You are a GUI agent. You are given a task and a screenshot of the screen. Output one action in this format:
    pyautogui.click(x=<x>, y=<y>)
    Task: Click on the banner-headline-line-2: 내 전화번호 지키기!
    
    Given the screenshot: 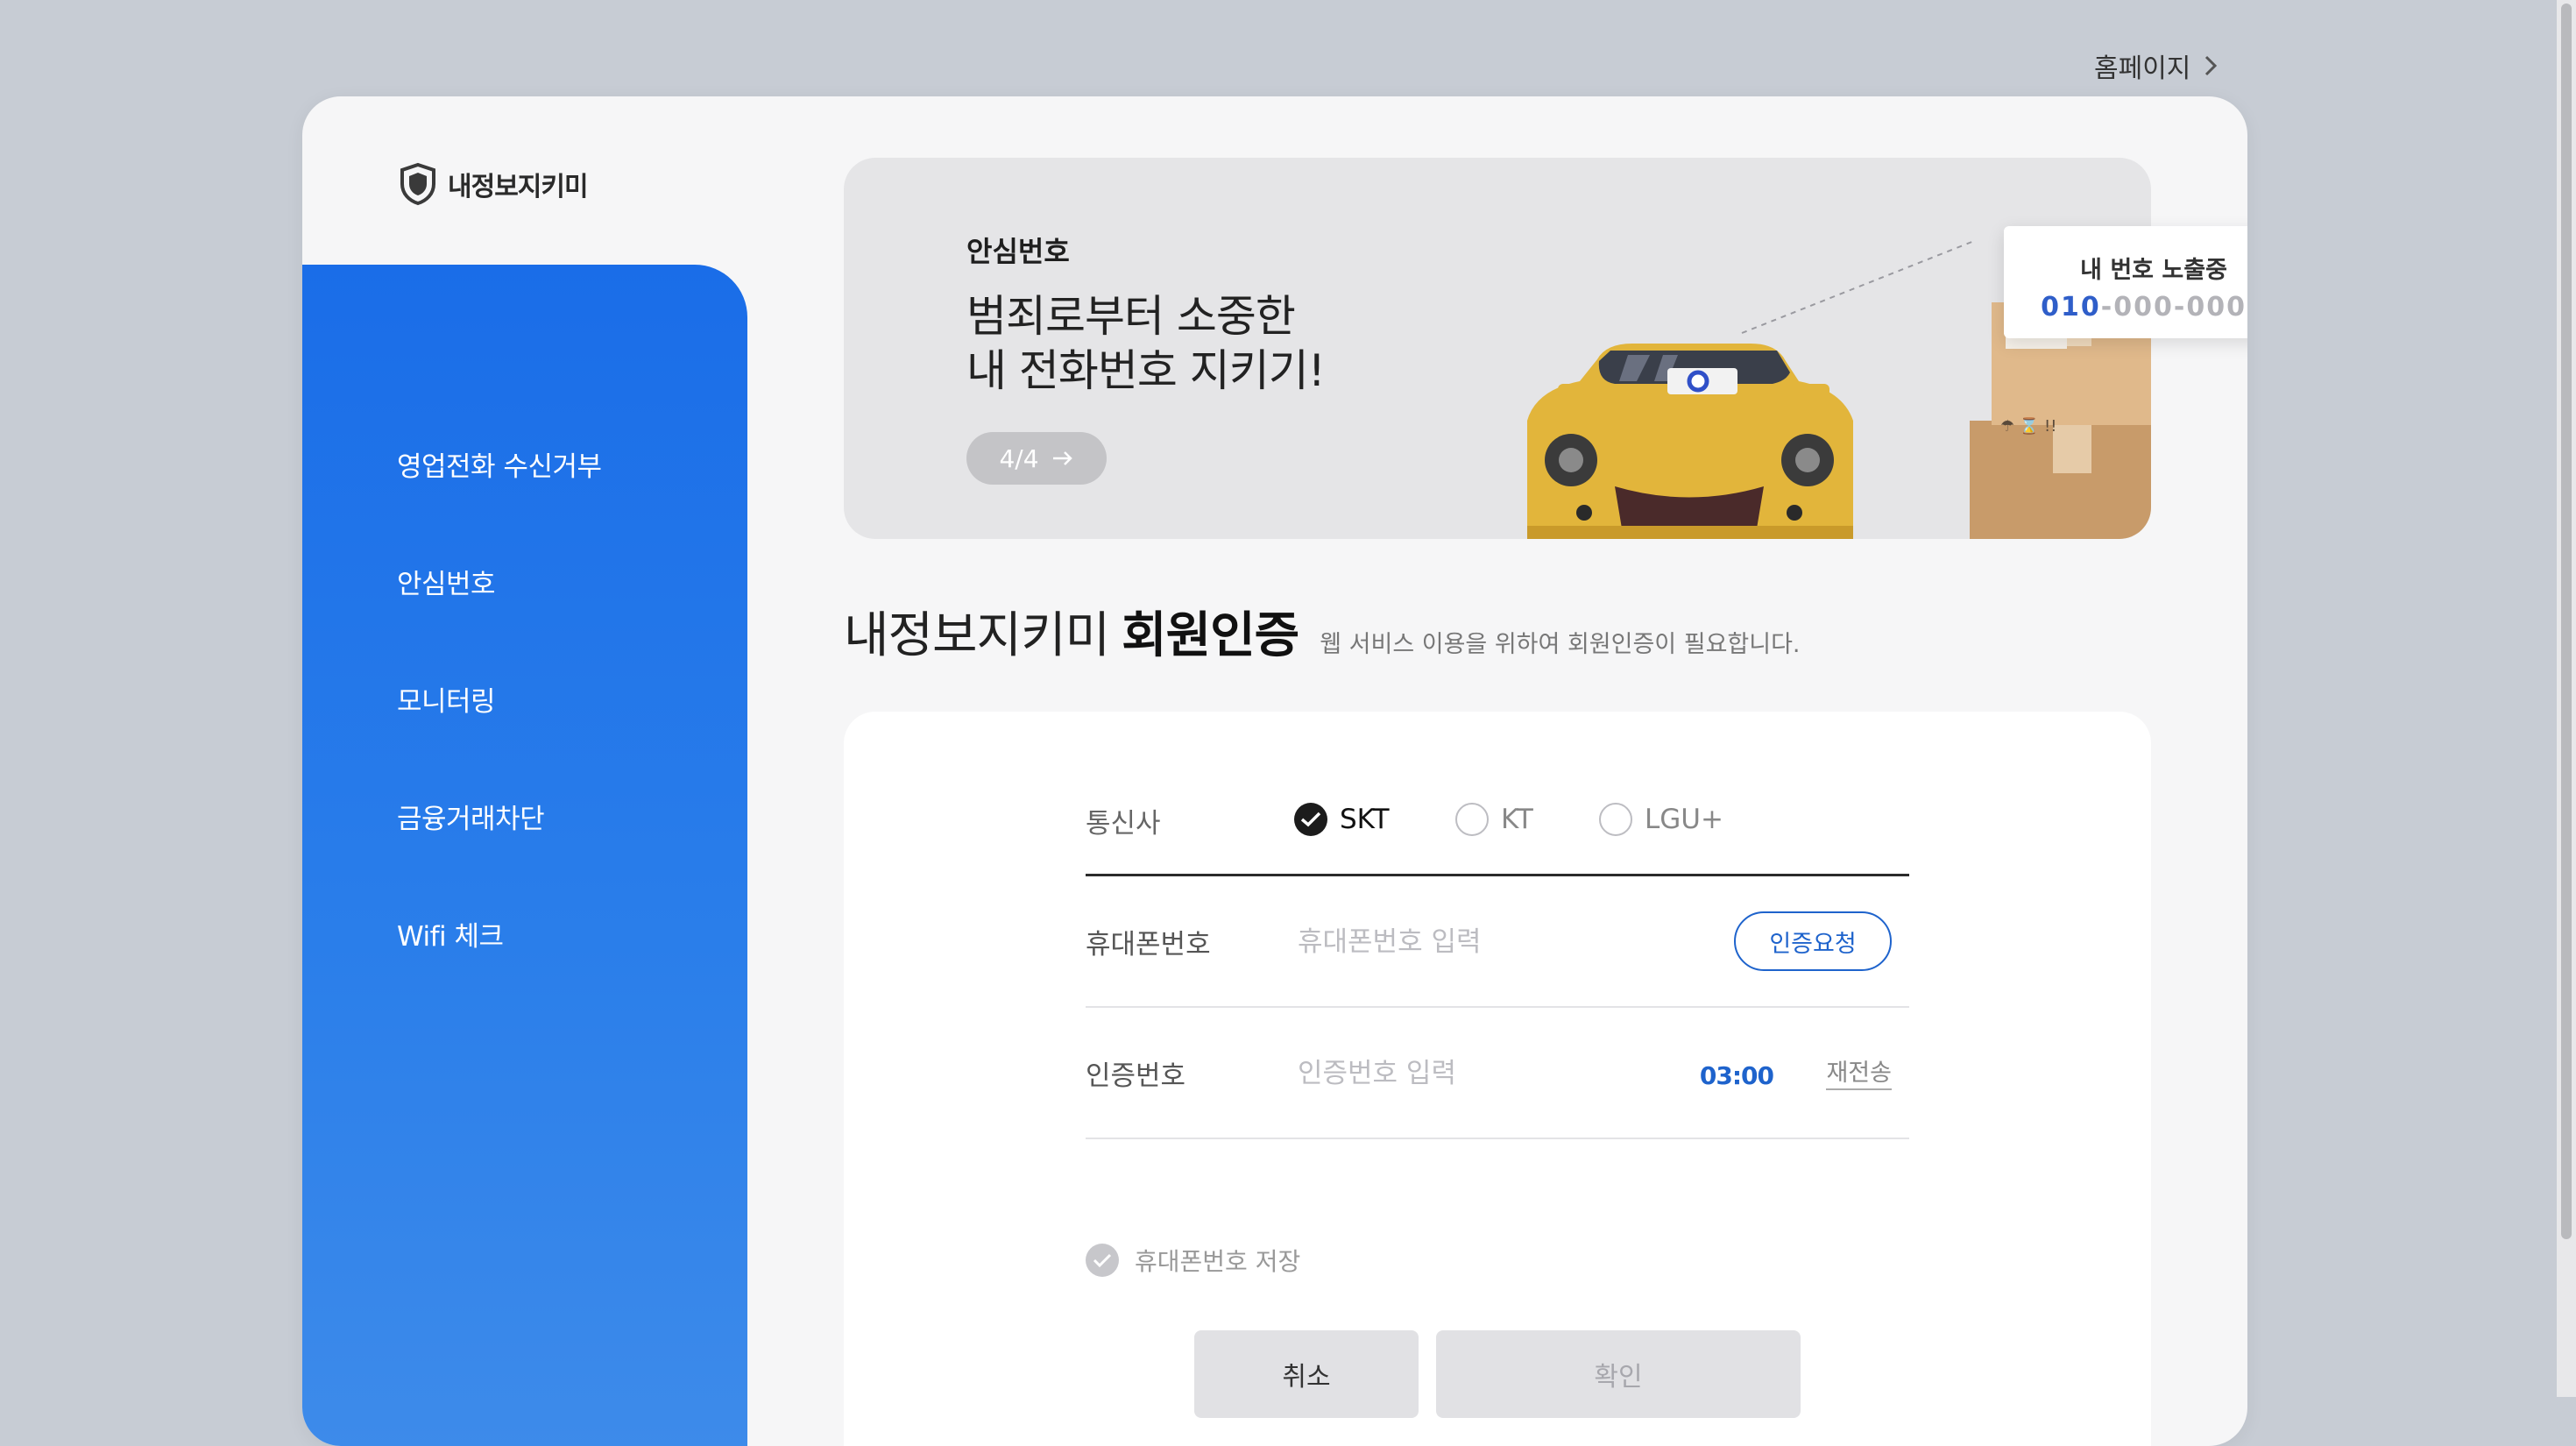 What is the action you would take?
    pyautogui.click(x=1146, y=370)
    